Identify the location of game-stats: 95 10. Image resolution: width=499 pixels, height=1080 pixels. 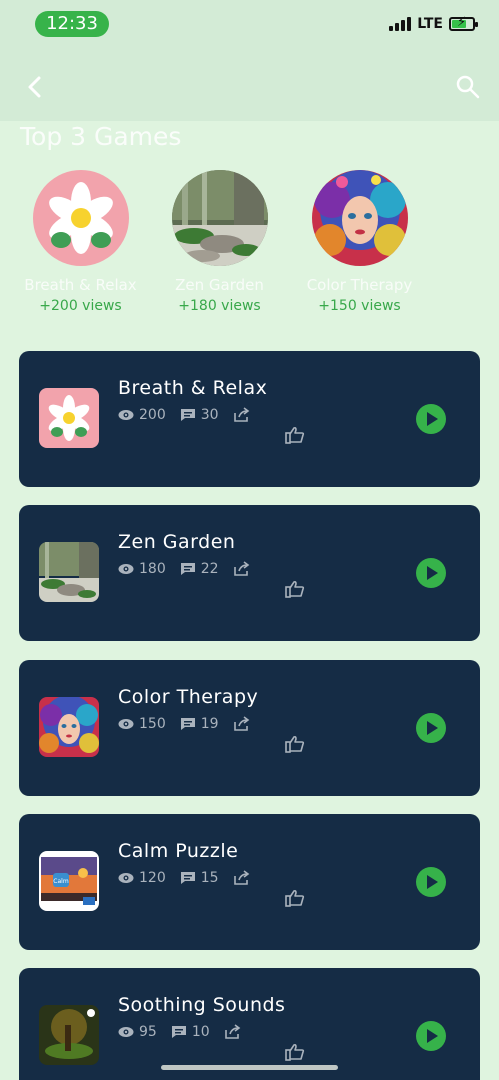
(182, 1032).